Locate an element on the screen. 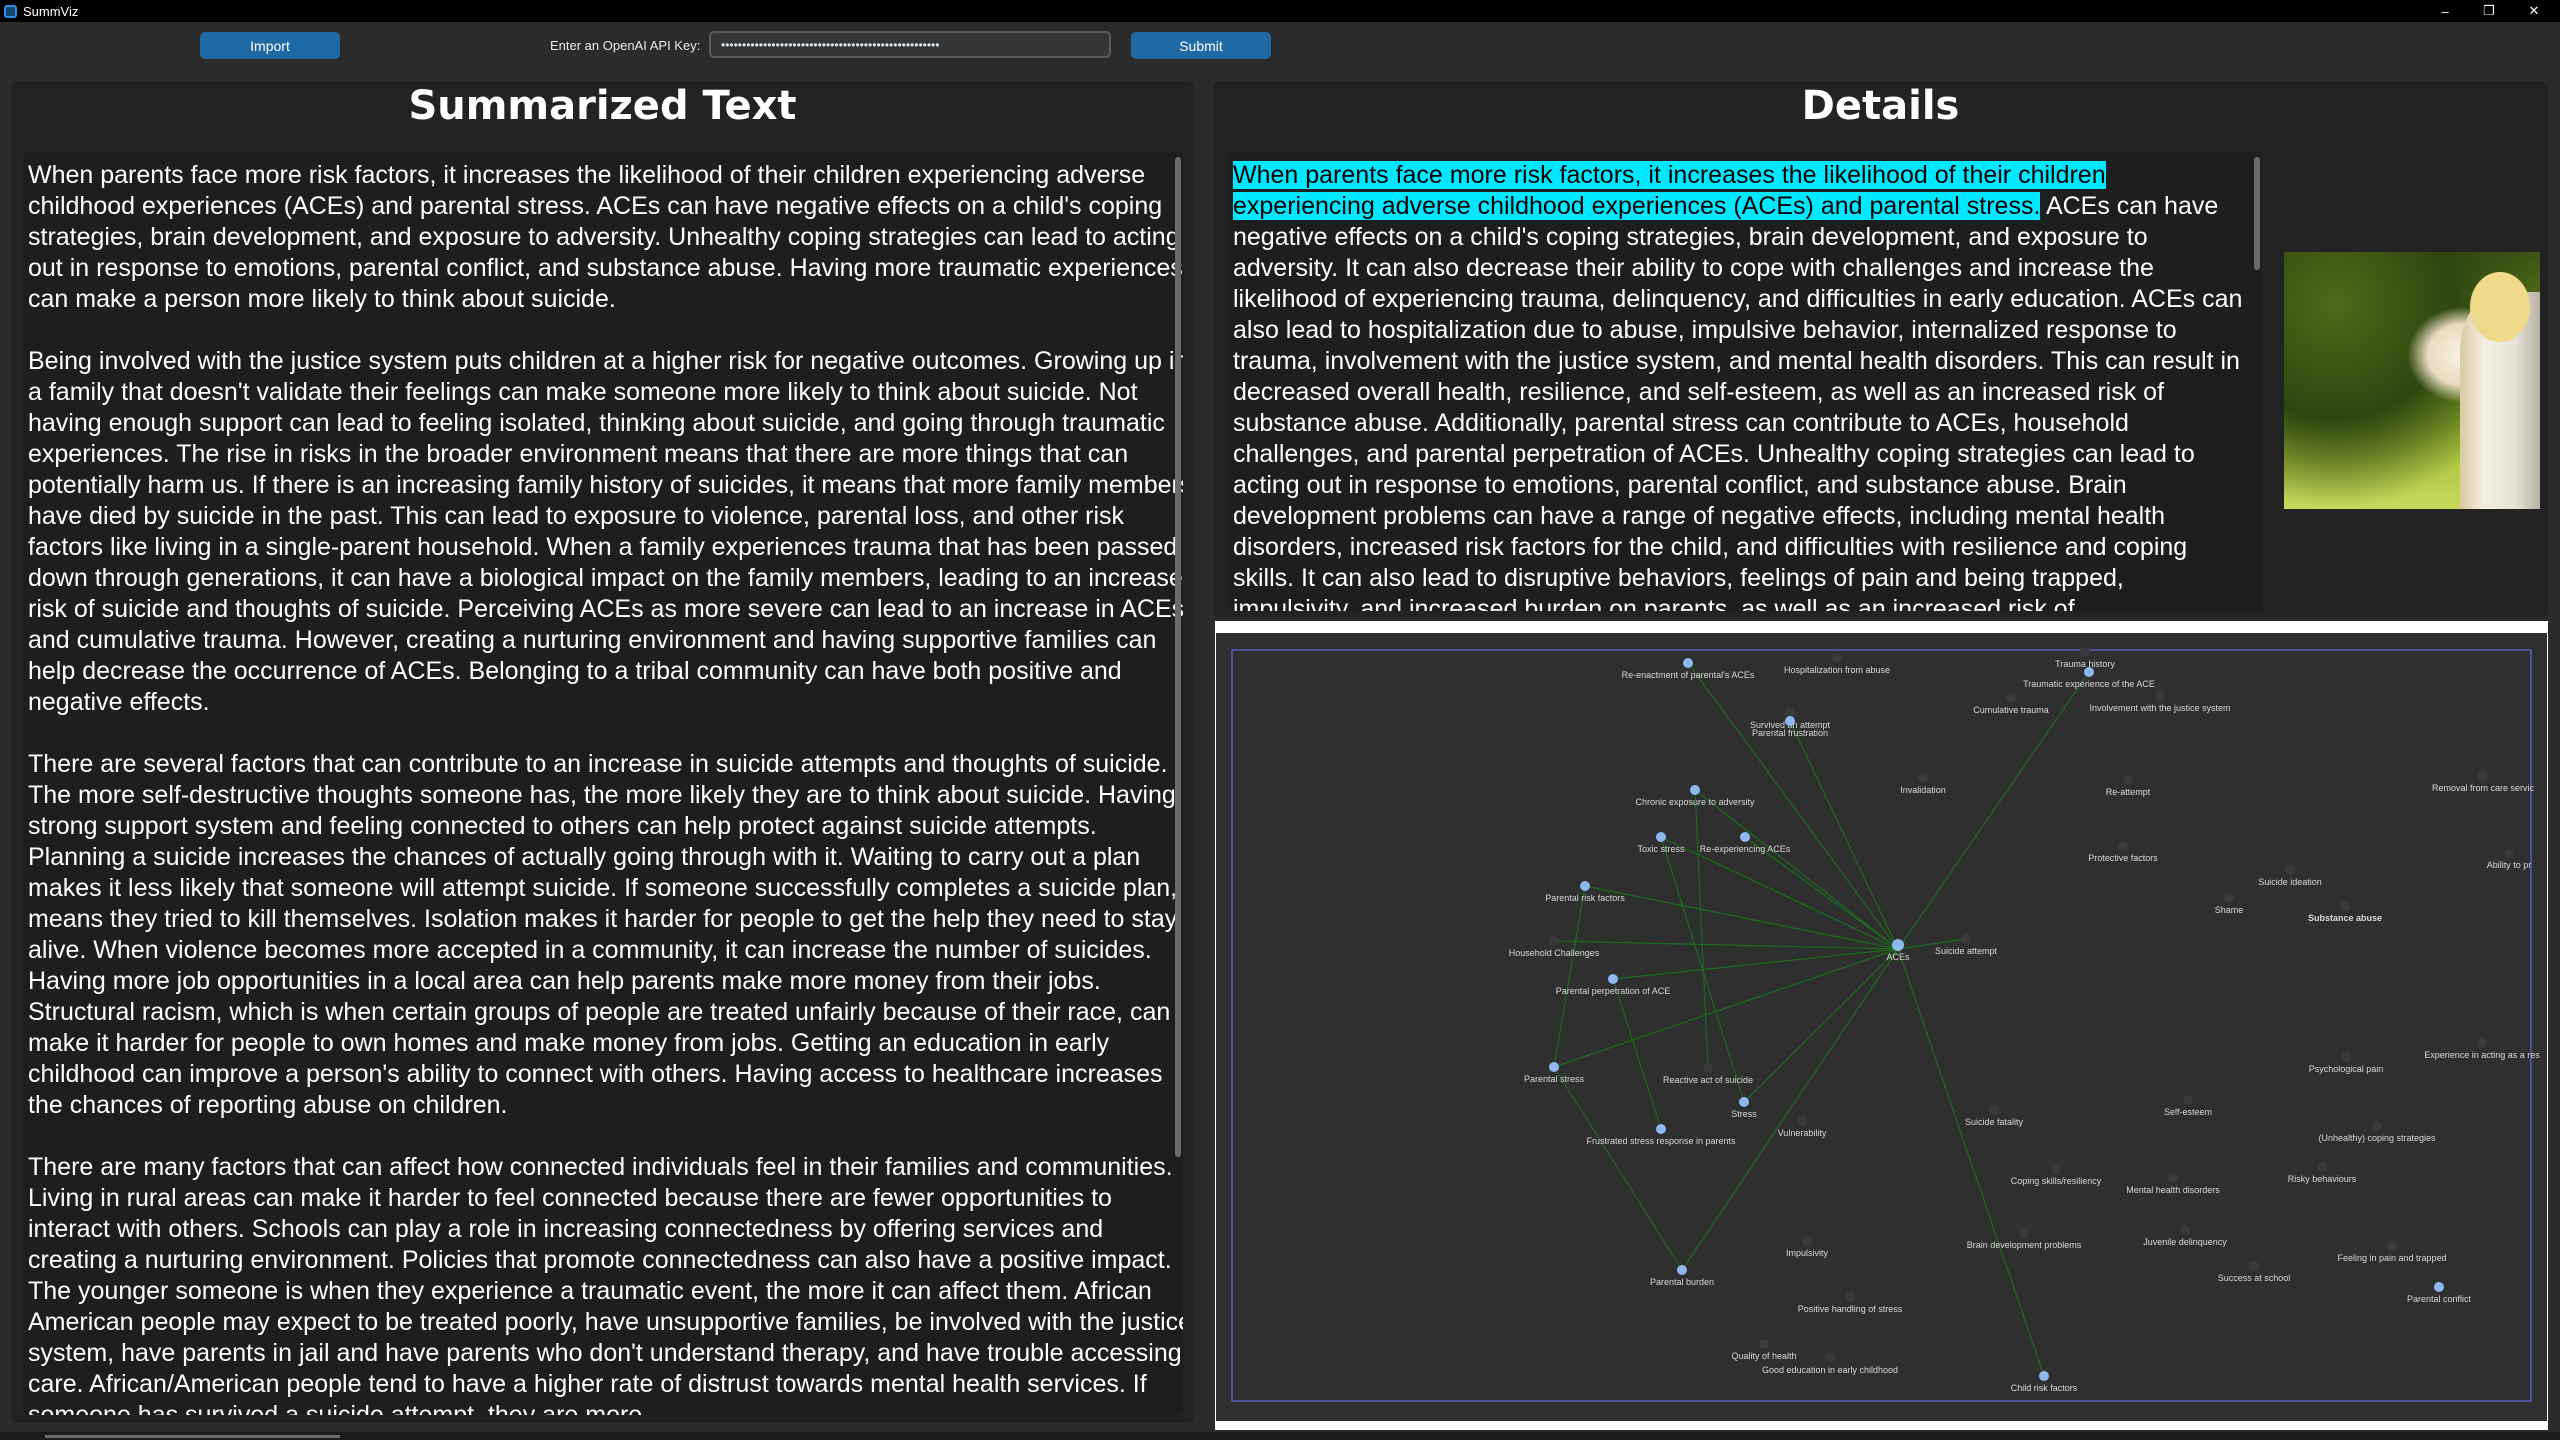 The height and width of the screenshot is (1440, 2560). graph-node: Brain development problems is located at coordinates (2024, 1239).